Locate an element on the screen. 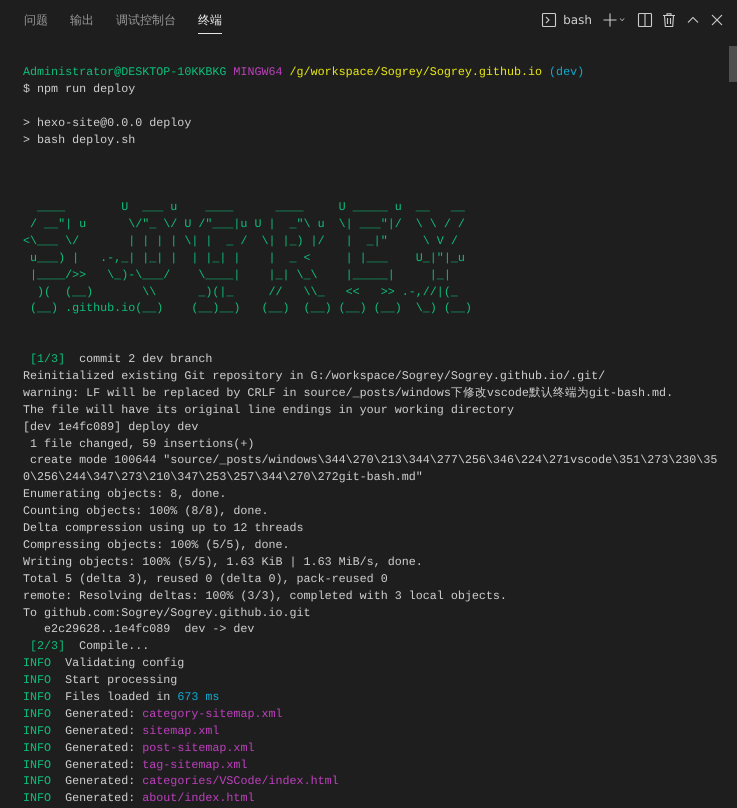 The image size is (737, 808). terminal-line: [dev 1e4fc089] deploy dev is located at coordinates (110, 427).